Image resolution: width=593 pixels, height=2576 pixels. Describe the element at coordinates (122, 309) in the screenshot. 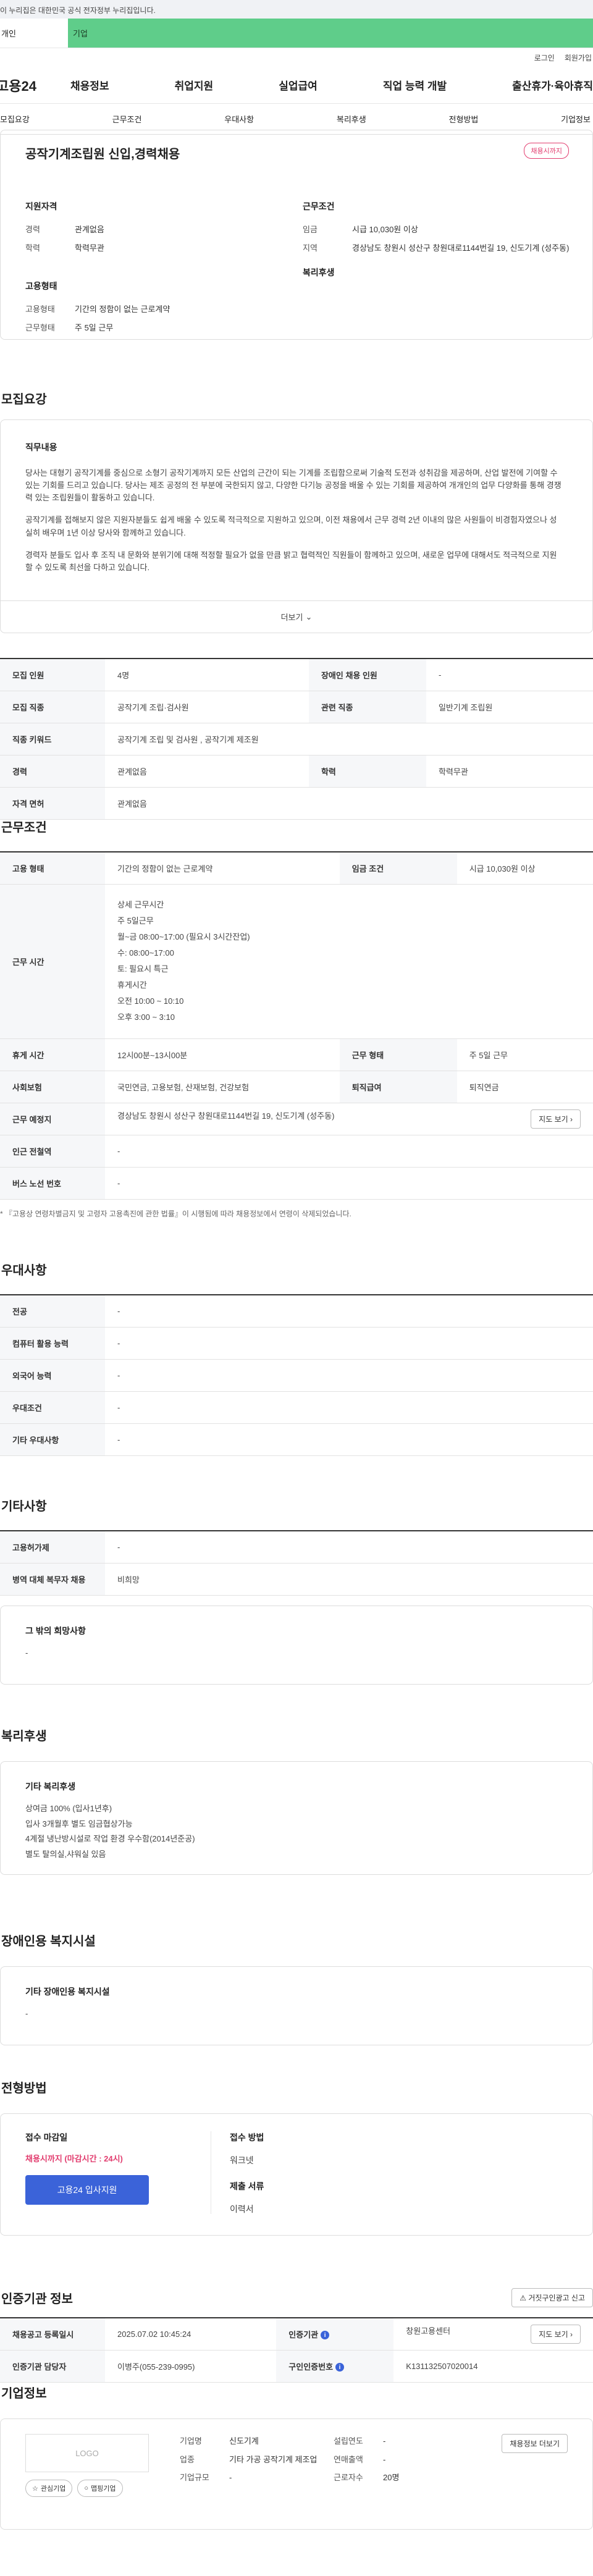

I see `emp-value: 기간의 정함이 없는 근로계약` at that location.